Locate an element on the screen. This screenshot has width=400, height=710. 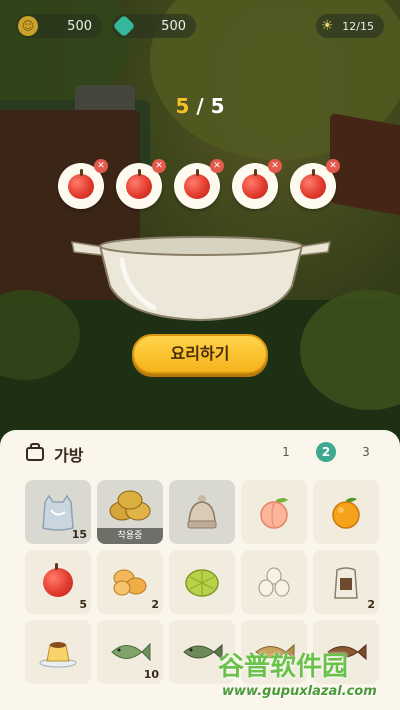
gem-icon is located at coordinates (124, 26).